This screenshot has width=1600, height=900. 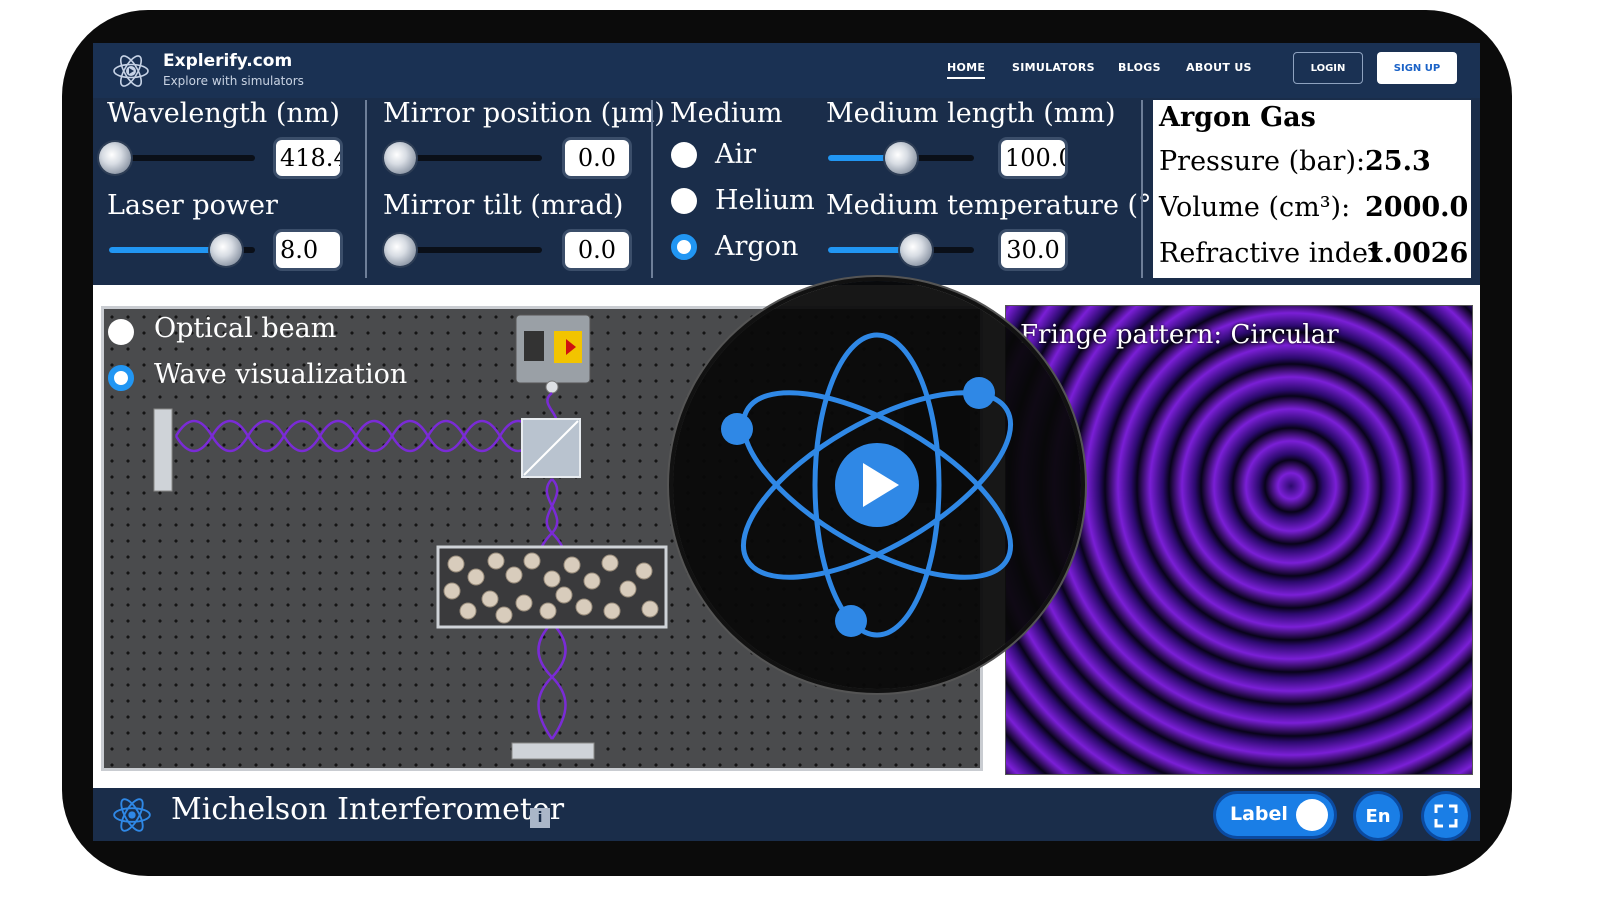 What do you see at coordinates (1219, 67) in the screenshot?
I see `nav-about-us: ABOUT US` at bounding box center [1219, 67].